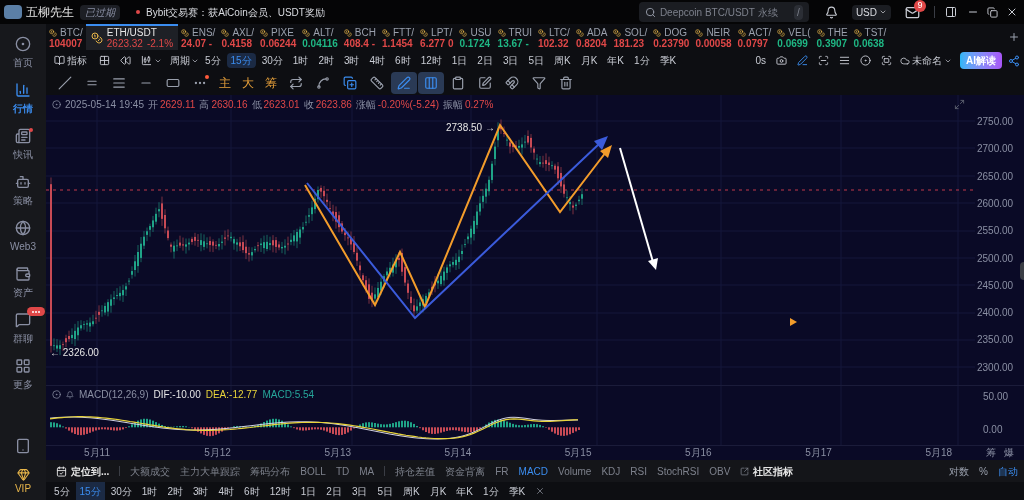  Describe the element at coordinates (671, 37) in the screenshot. I see `ticker-tab: DOG 0.23790` at that location.